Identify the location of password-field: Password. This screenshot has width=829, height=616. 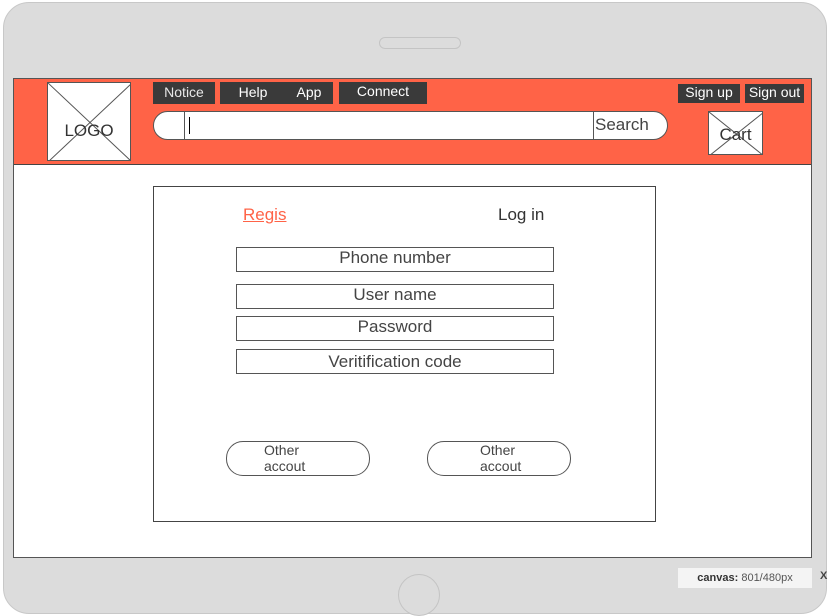
(395, 328).